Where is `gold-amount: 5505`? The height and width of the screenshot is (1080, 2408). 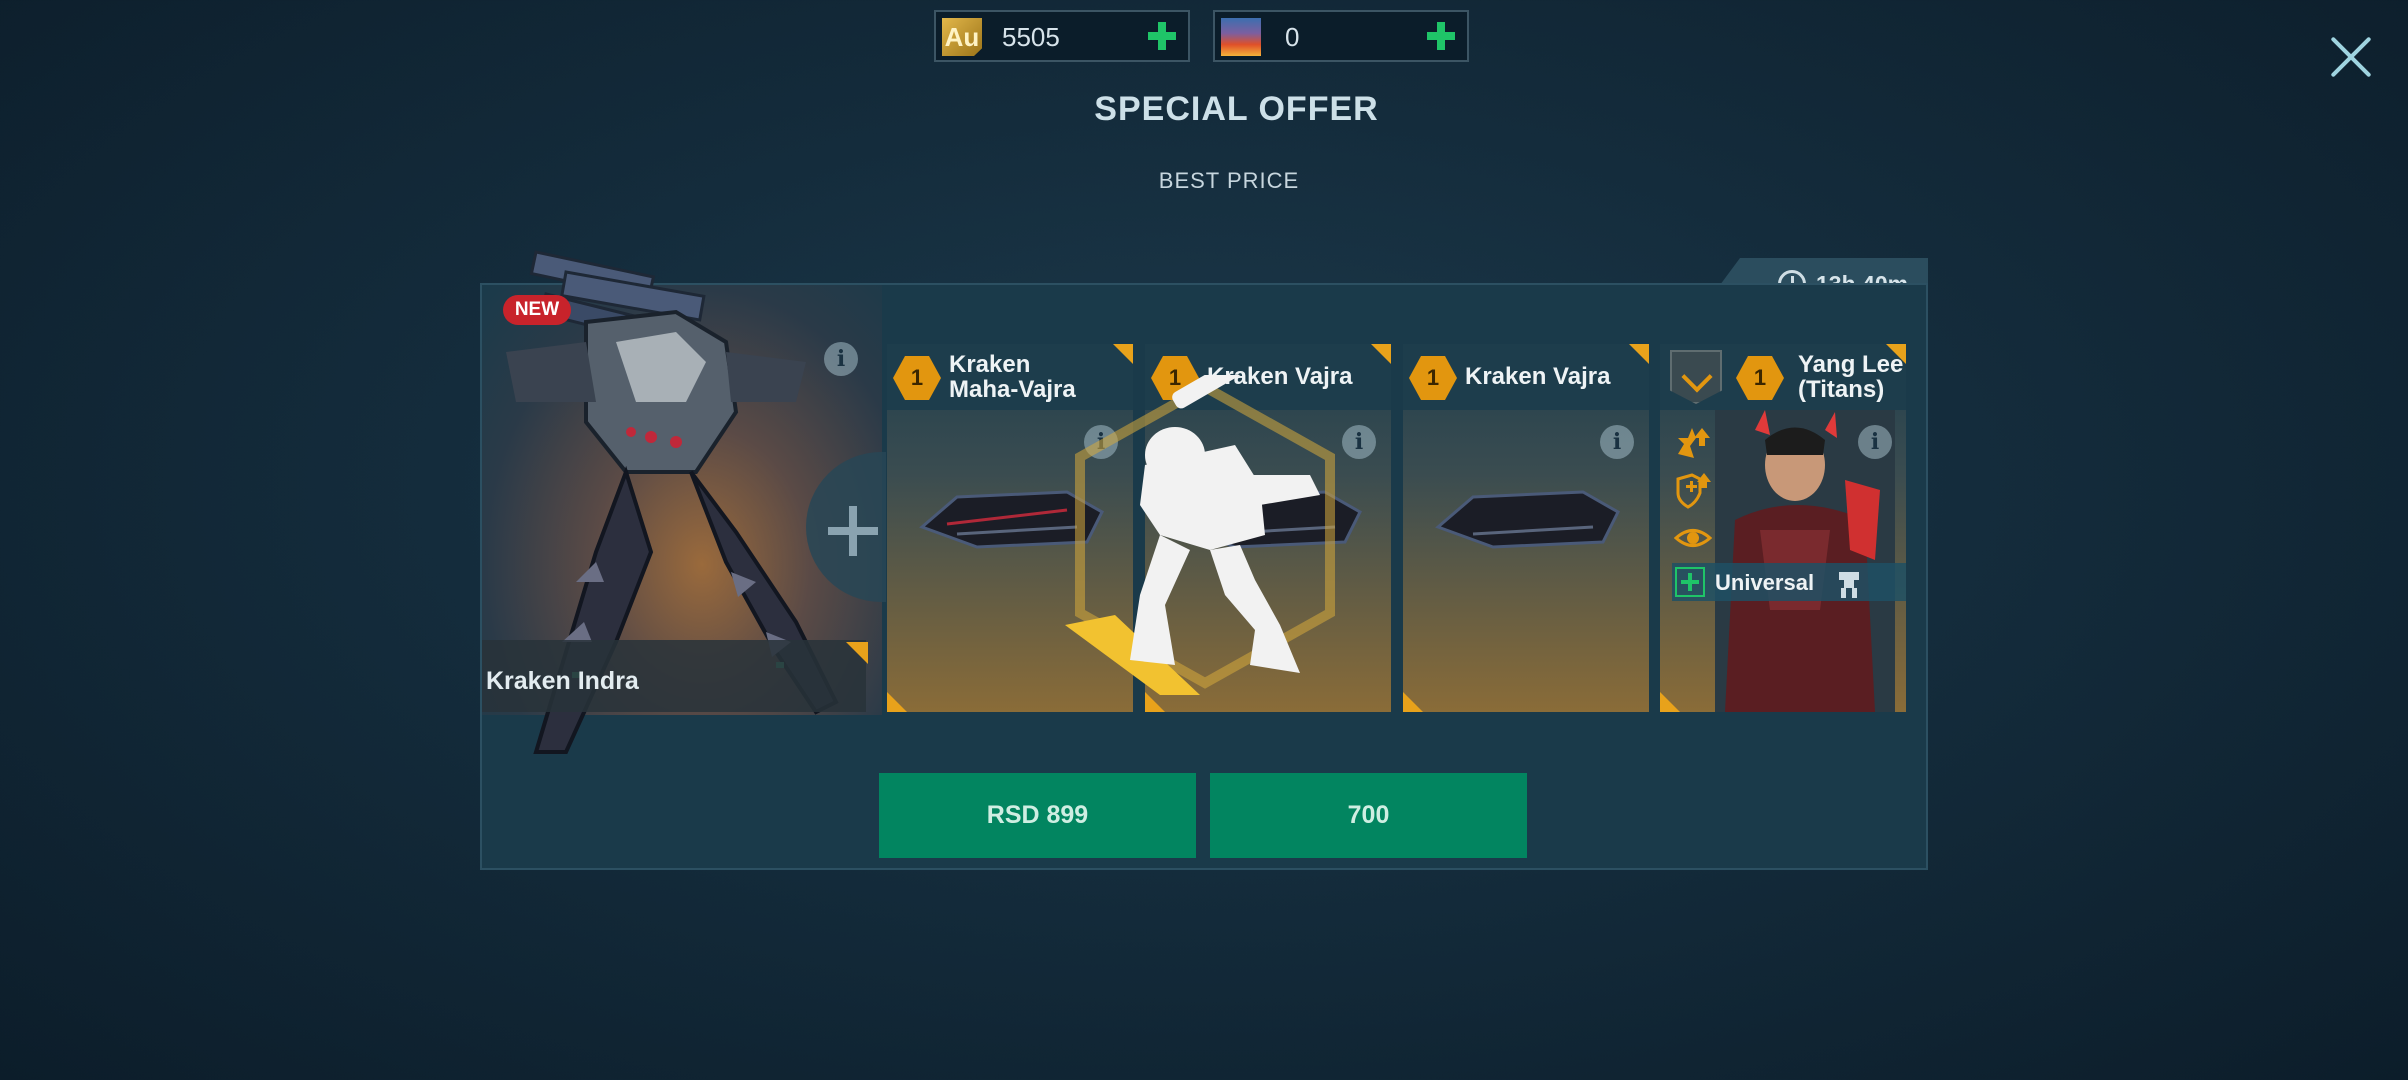
gold-amount: 5505 is located at coordinates (1031, 37).